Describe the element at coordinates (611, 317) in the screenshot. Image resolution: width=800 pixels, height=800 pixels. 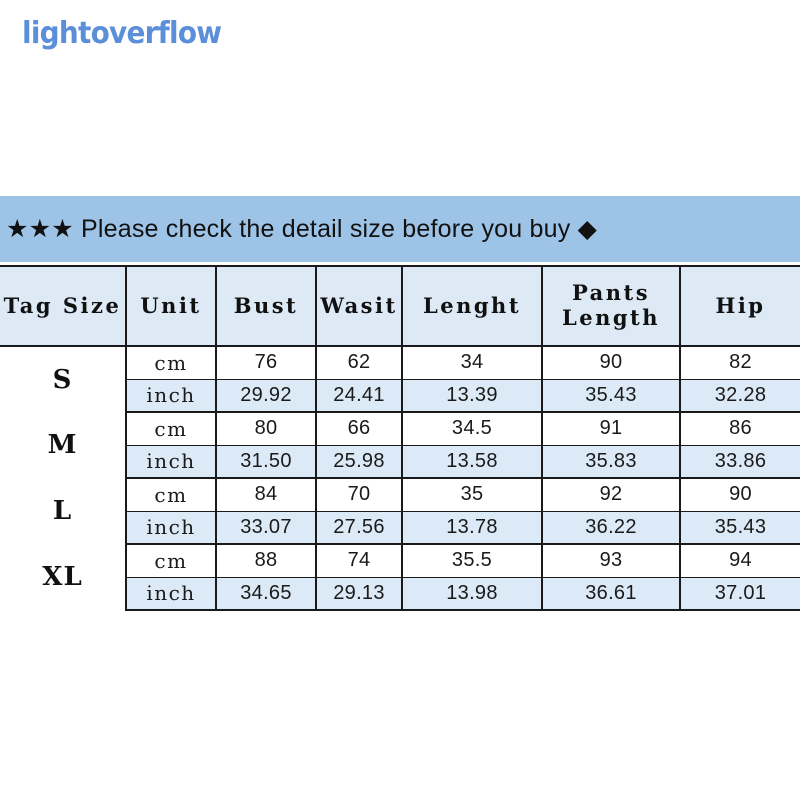
I see `column-header-pants-length-line2: Length` at that location.